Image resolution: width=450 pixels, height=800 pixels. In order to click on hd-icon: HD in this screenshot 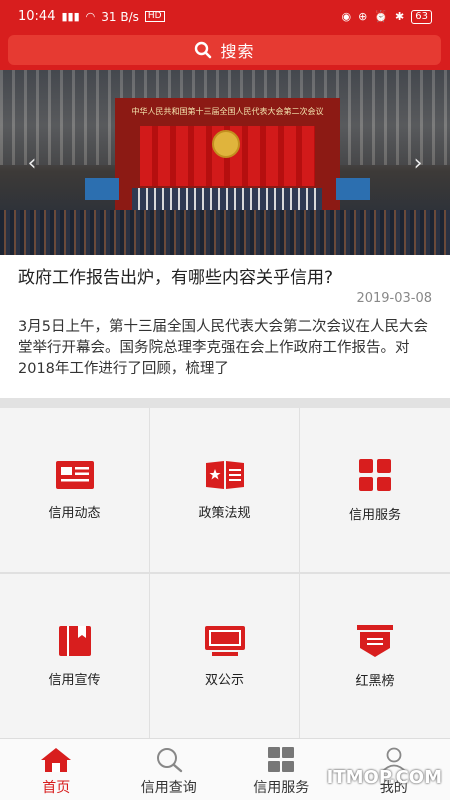, I will do `click(154, 16)`.